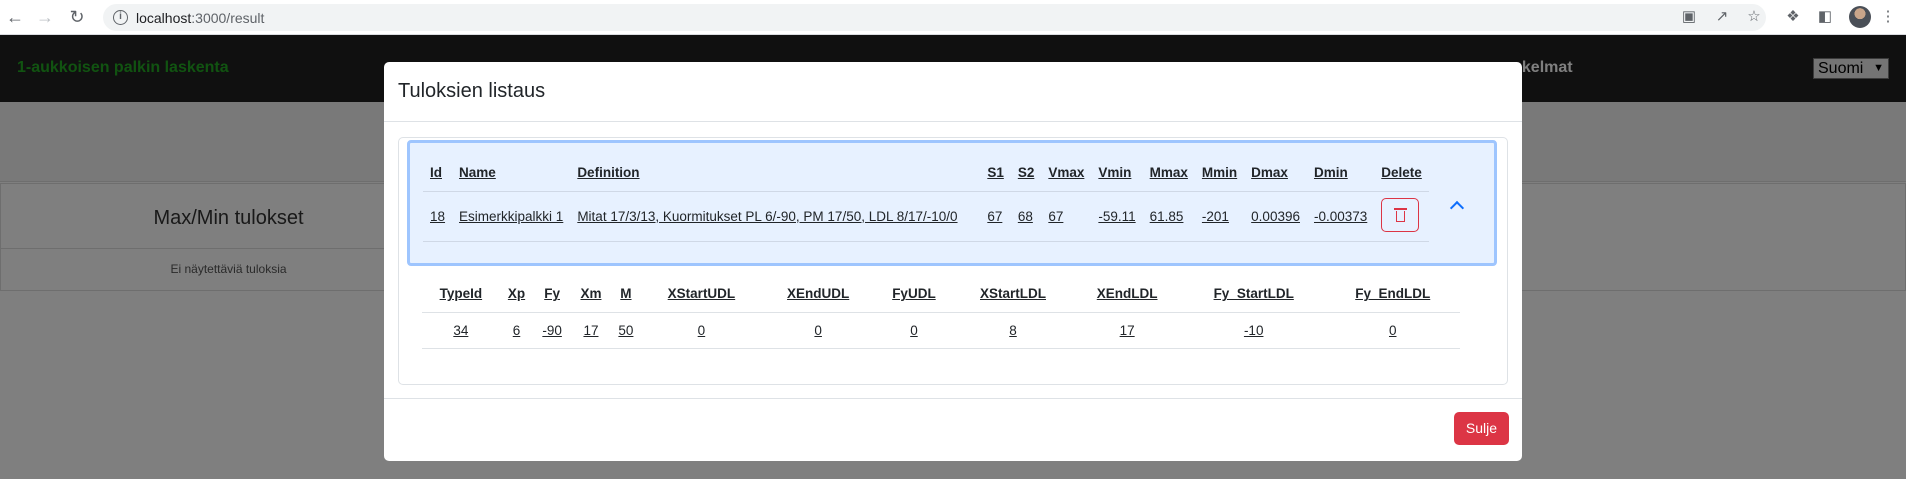 The image size is (1906, 479). I want to click on col-xendldl: XEndLDL, so click(1127, 294).